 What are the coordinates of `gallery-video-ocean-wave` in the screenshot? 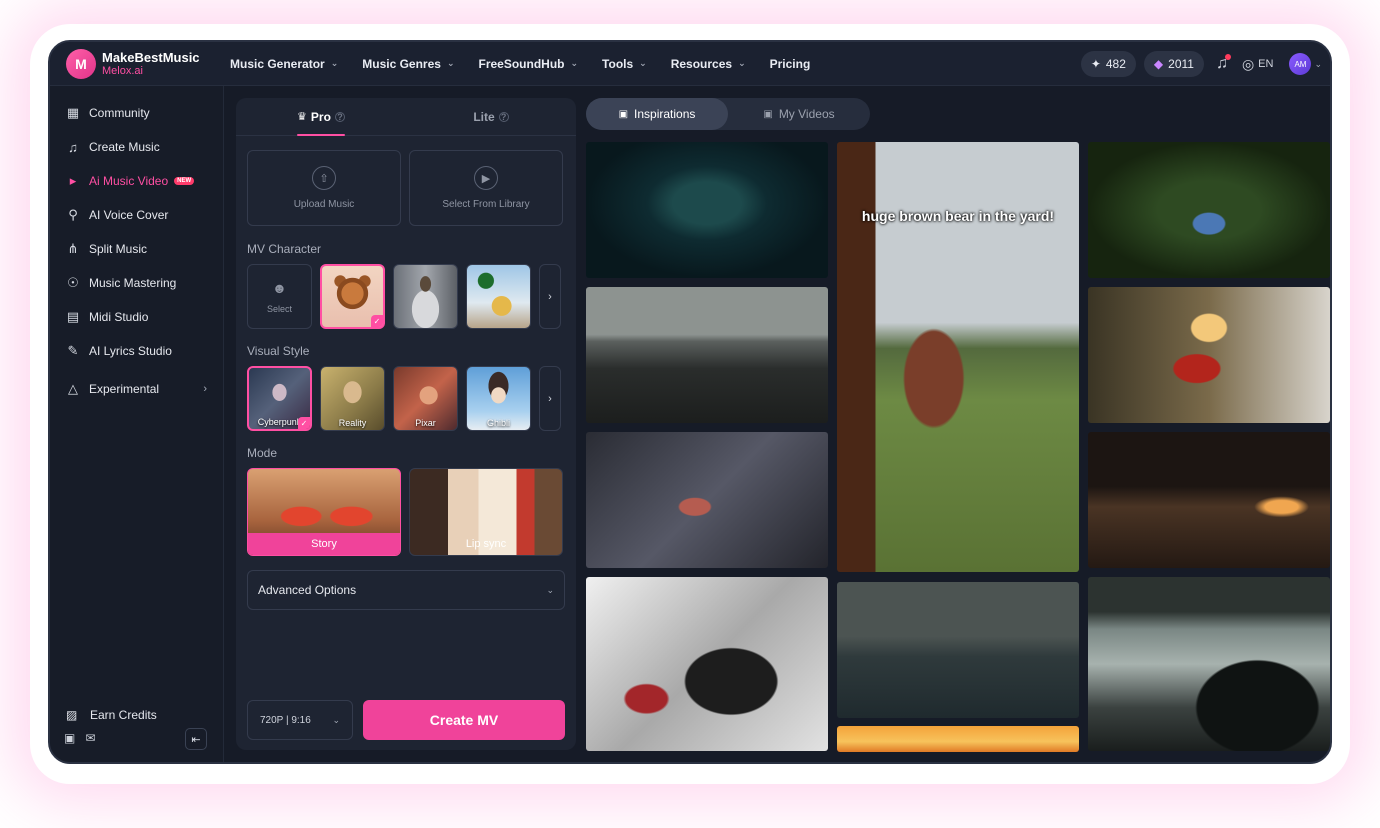 It's located at (707, 210).